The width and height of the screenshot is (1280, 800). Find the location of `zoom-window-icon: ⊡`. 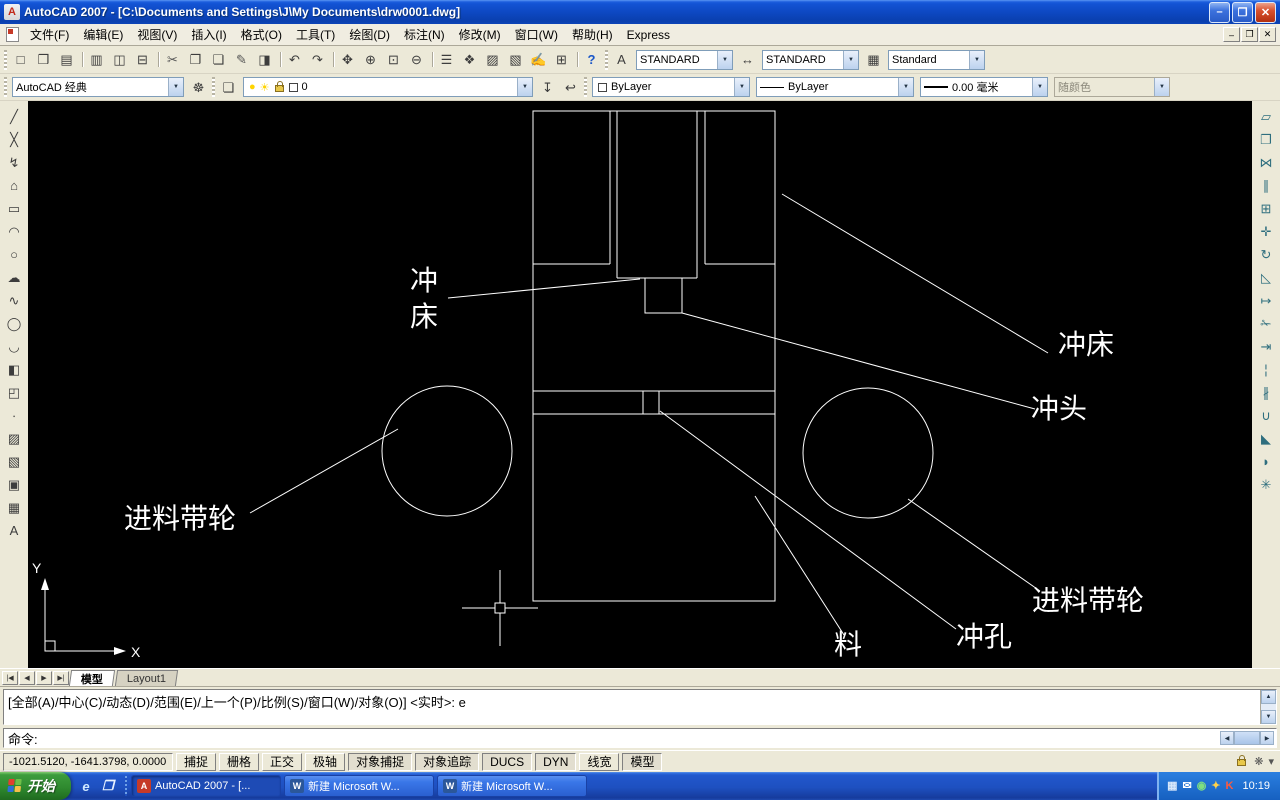

zoom-window-icon: ⊡ is located at coordinates (393, 59).